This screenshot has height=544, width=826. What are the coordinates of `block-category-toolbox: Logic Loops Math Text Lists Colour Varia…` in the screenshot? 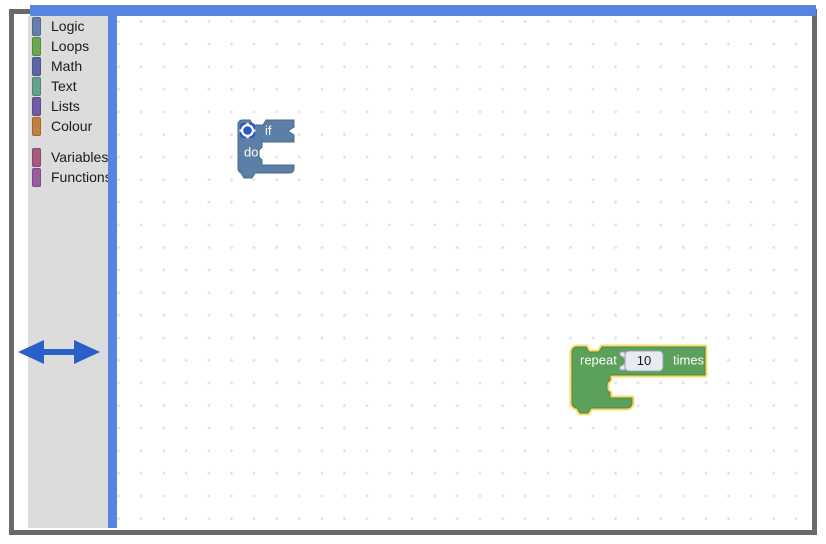 It's located at (70, 272).